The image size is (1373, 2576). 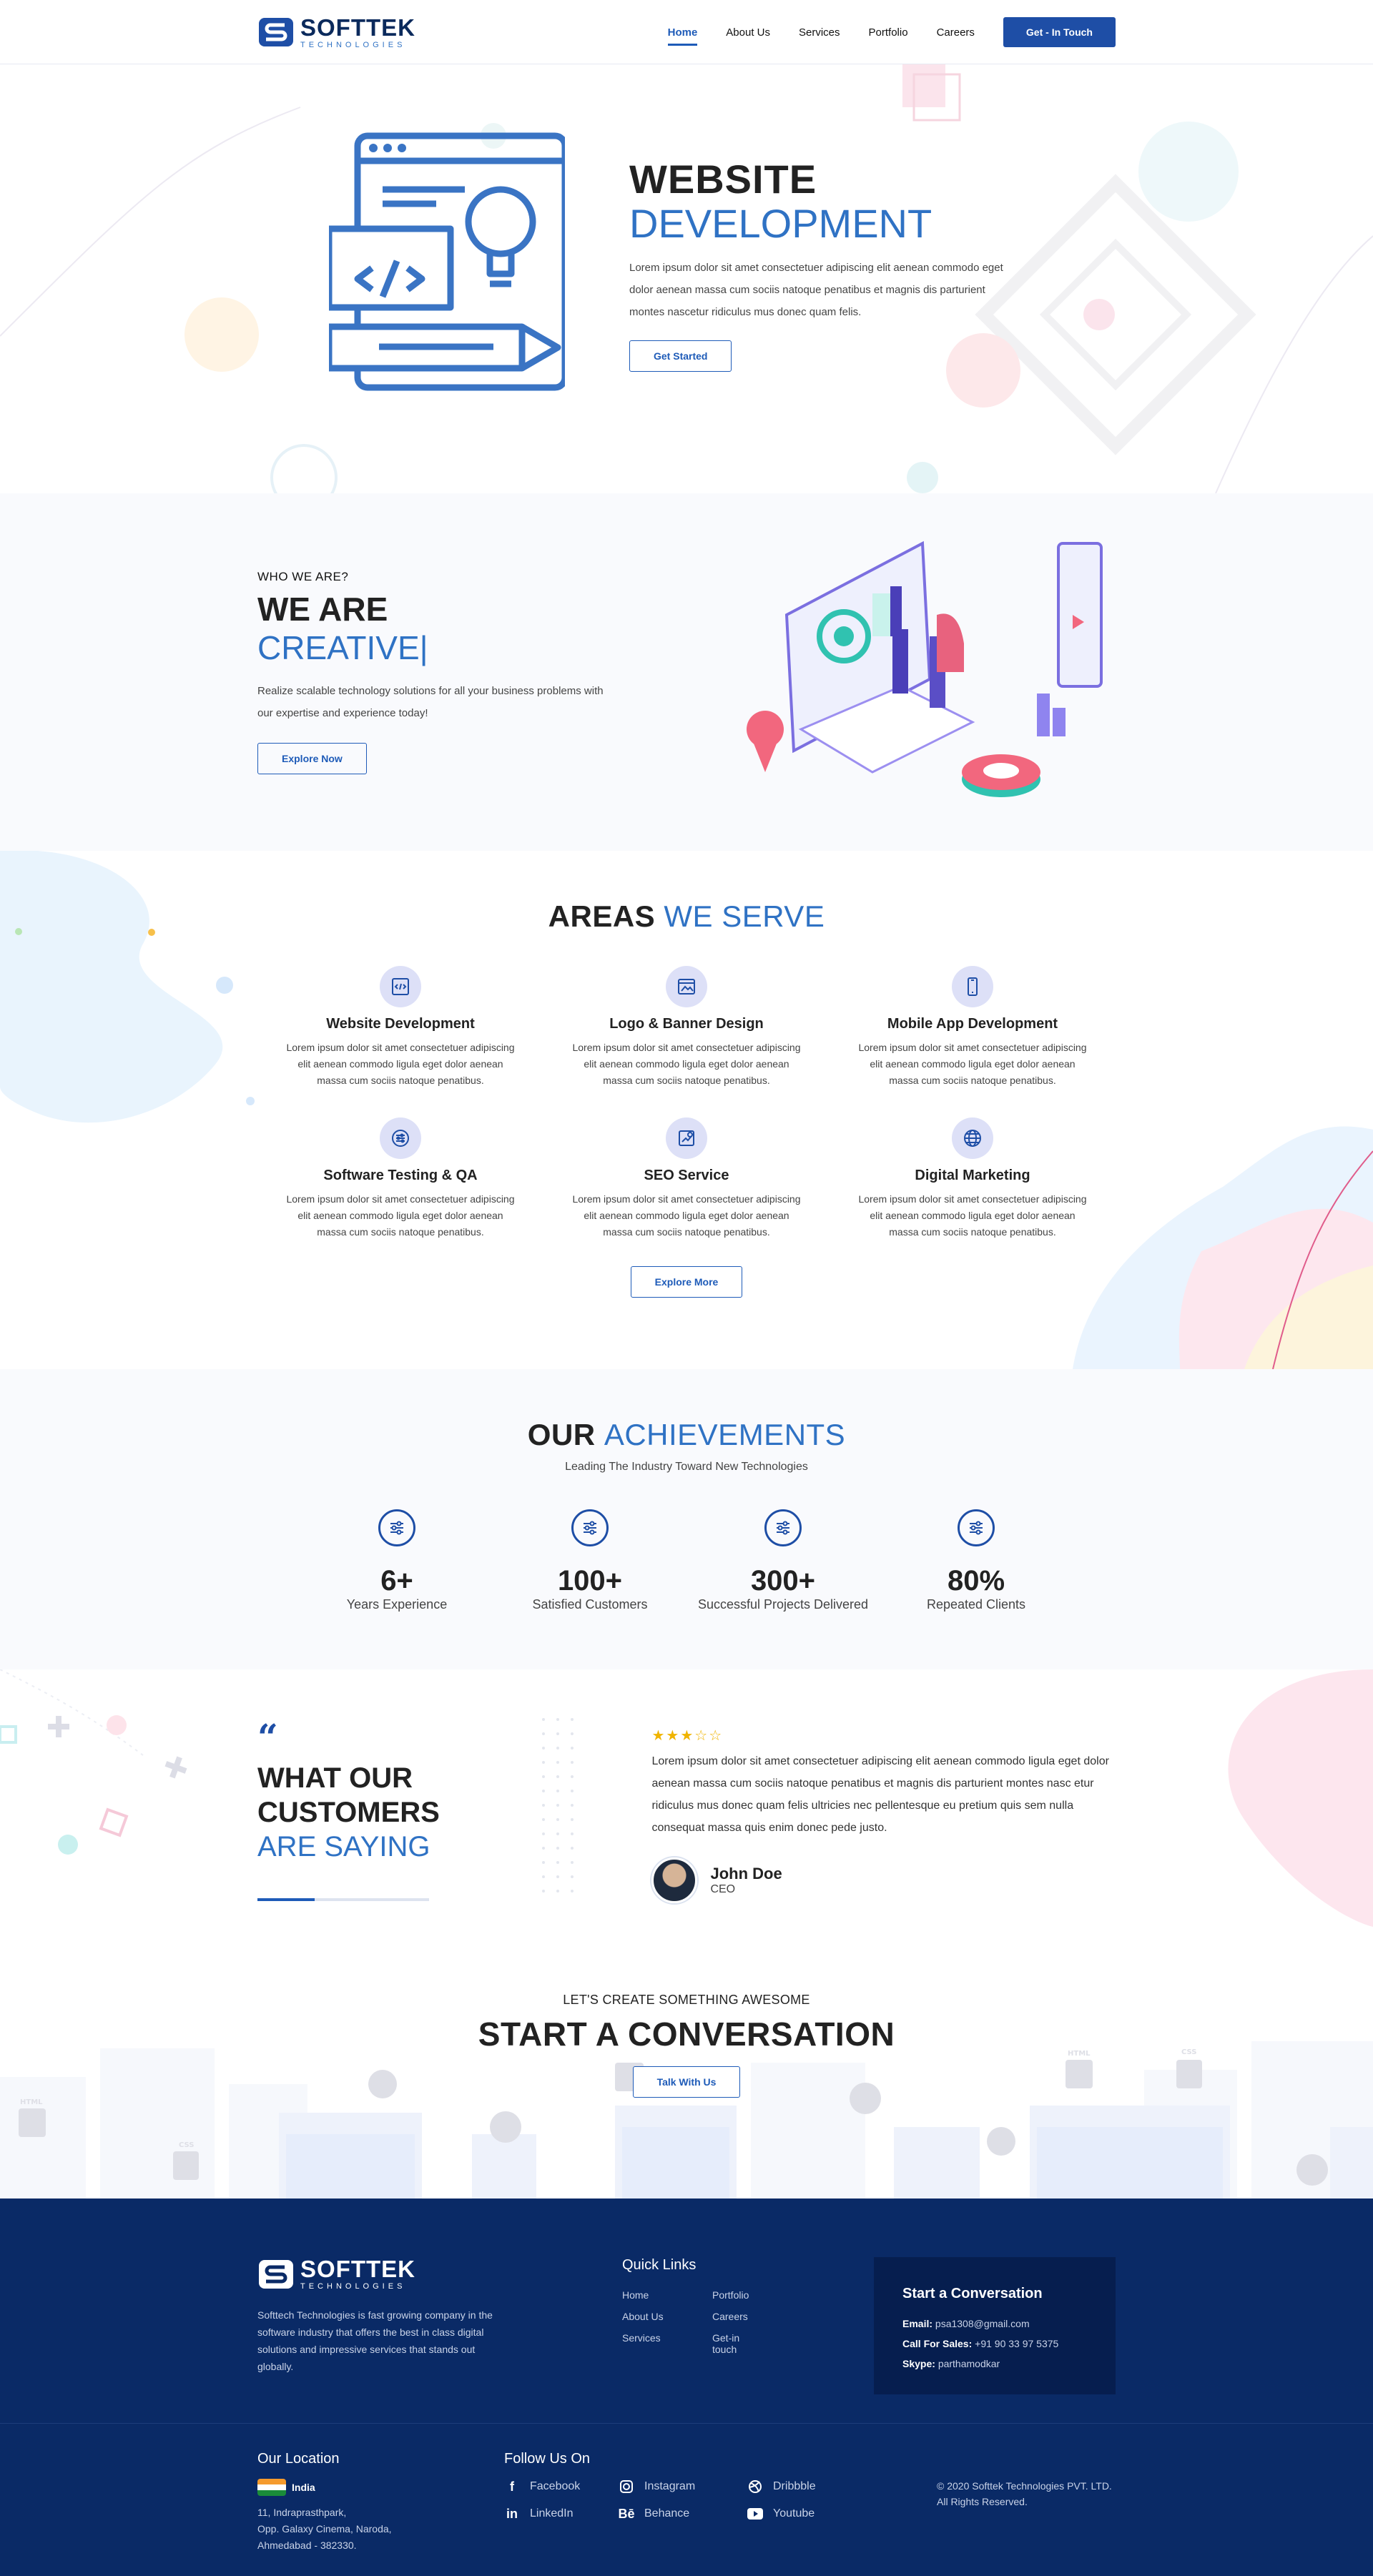 What do you see at coordinates (343, 1899) in the screenshot?
I see `testimonial-slider-progress` at bounding box center [343, 1899].